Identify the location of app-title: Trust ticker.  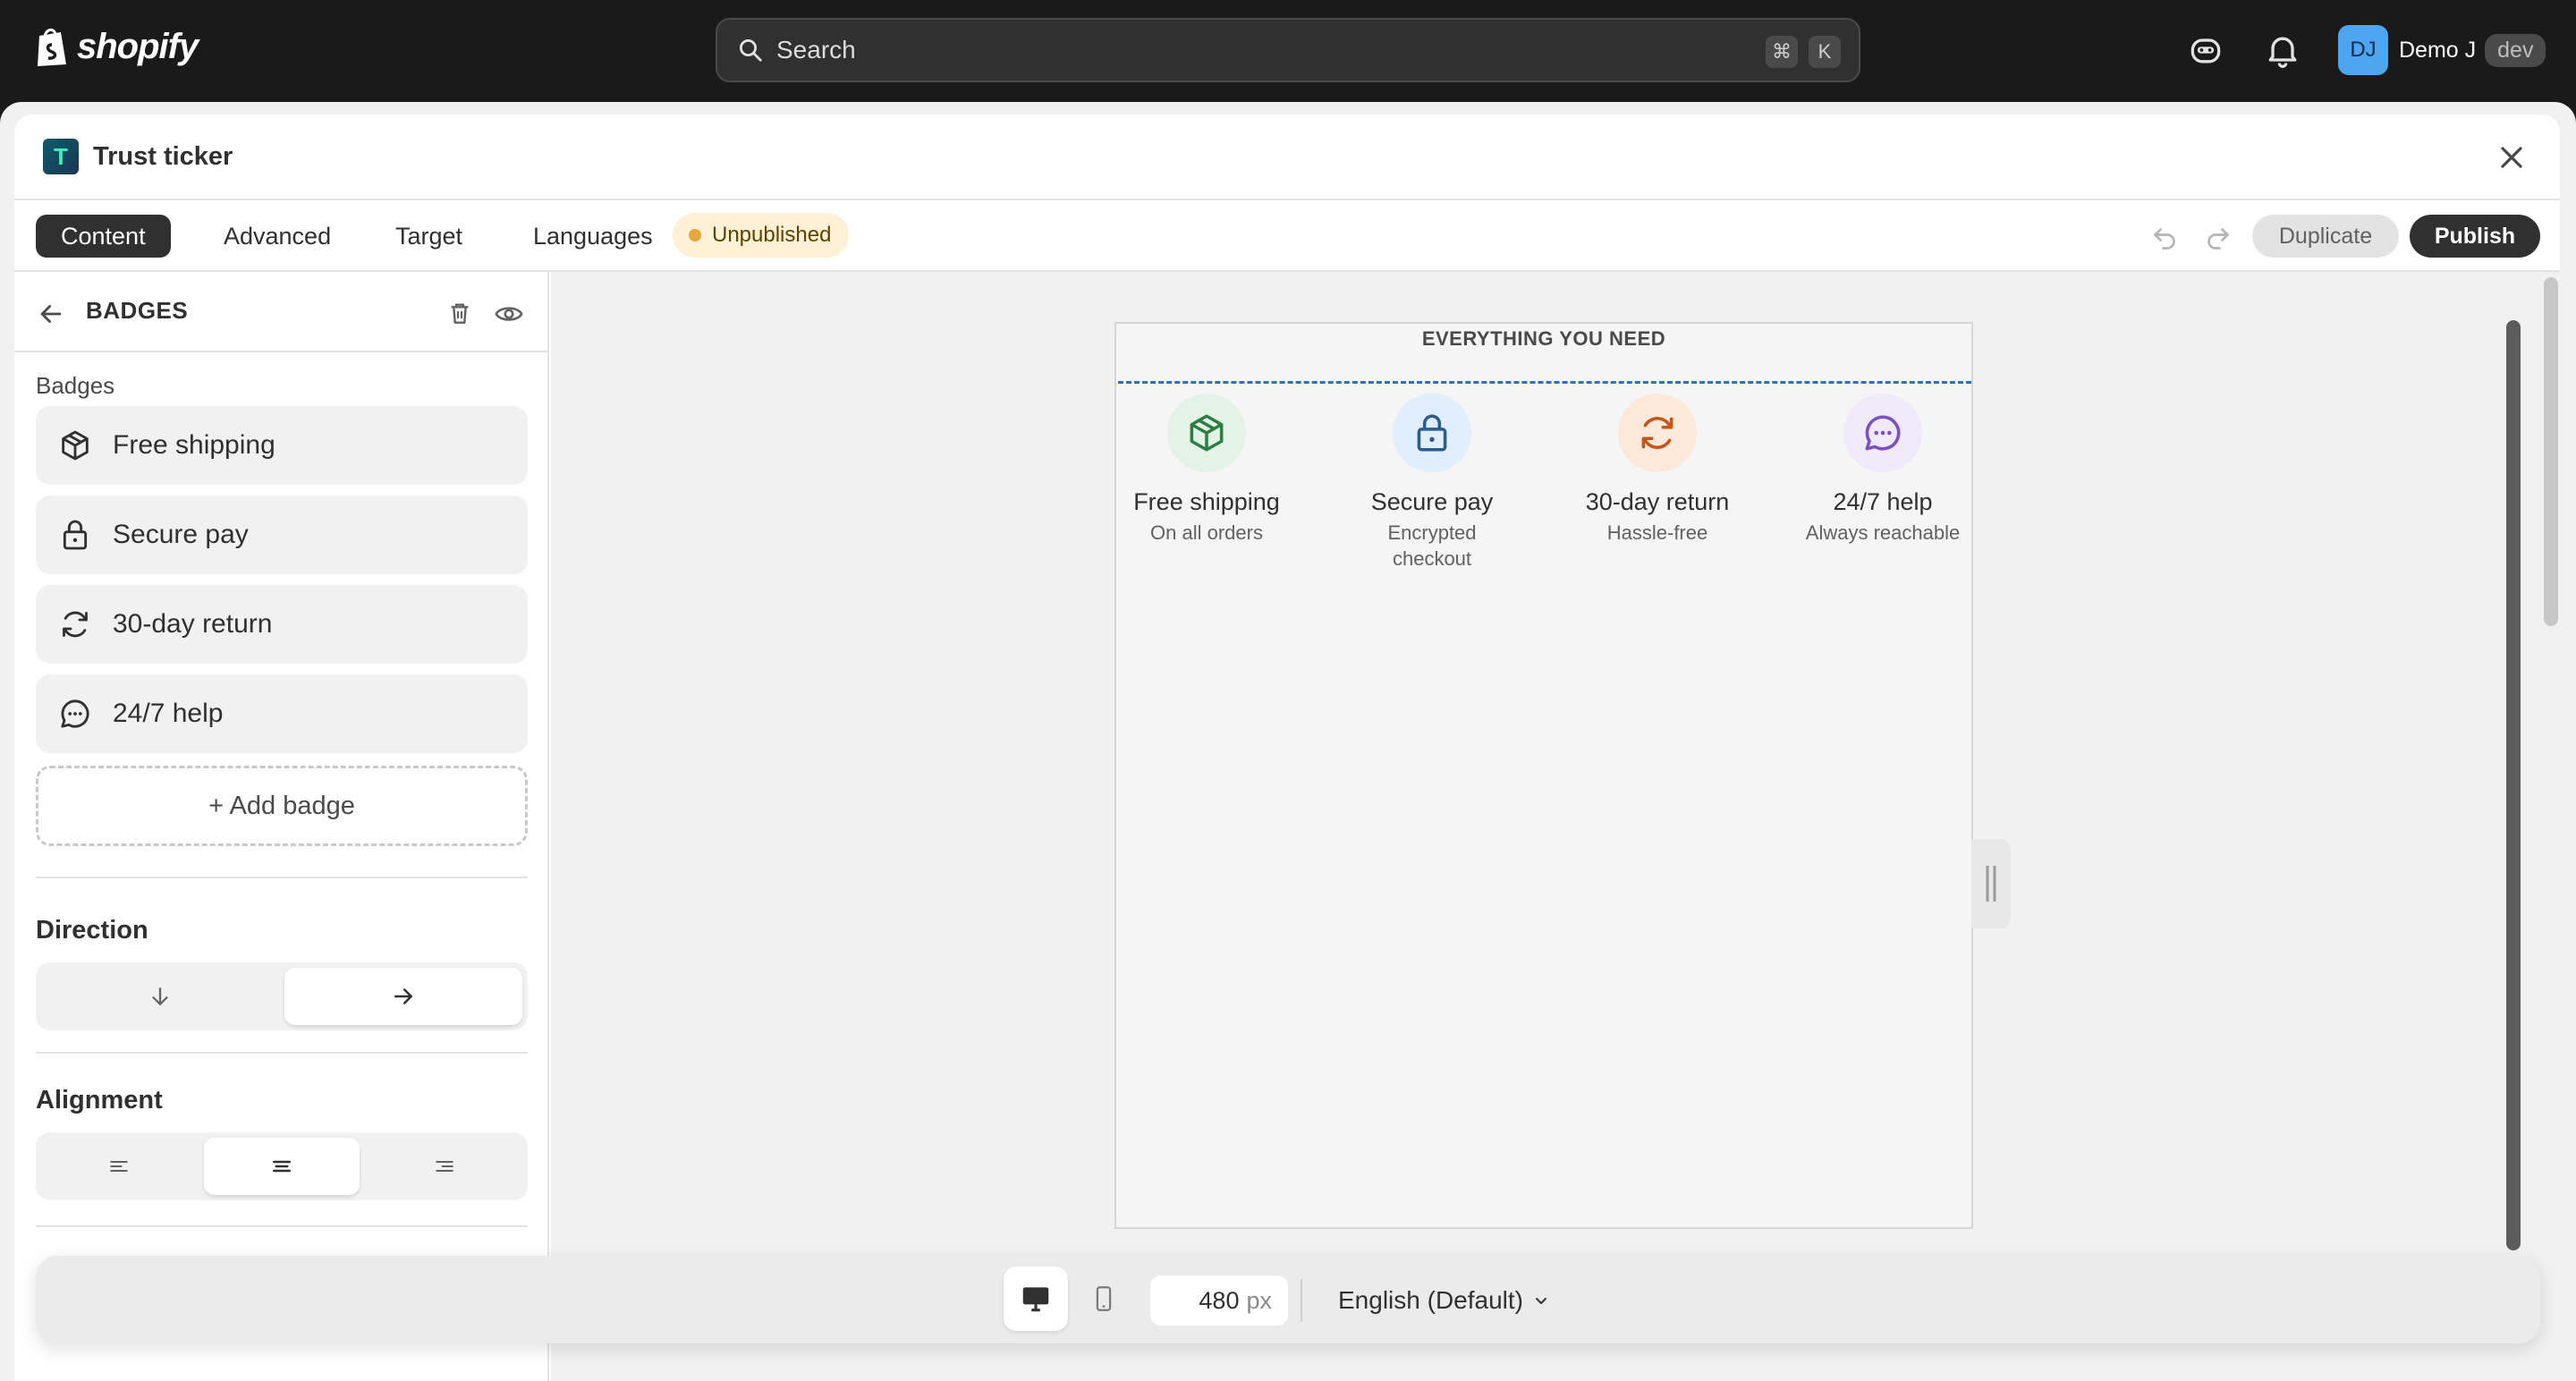
(163, 156).